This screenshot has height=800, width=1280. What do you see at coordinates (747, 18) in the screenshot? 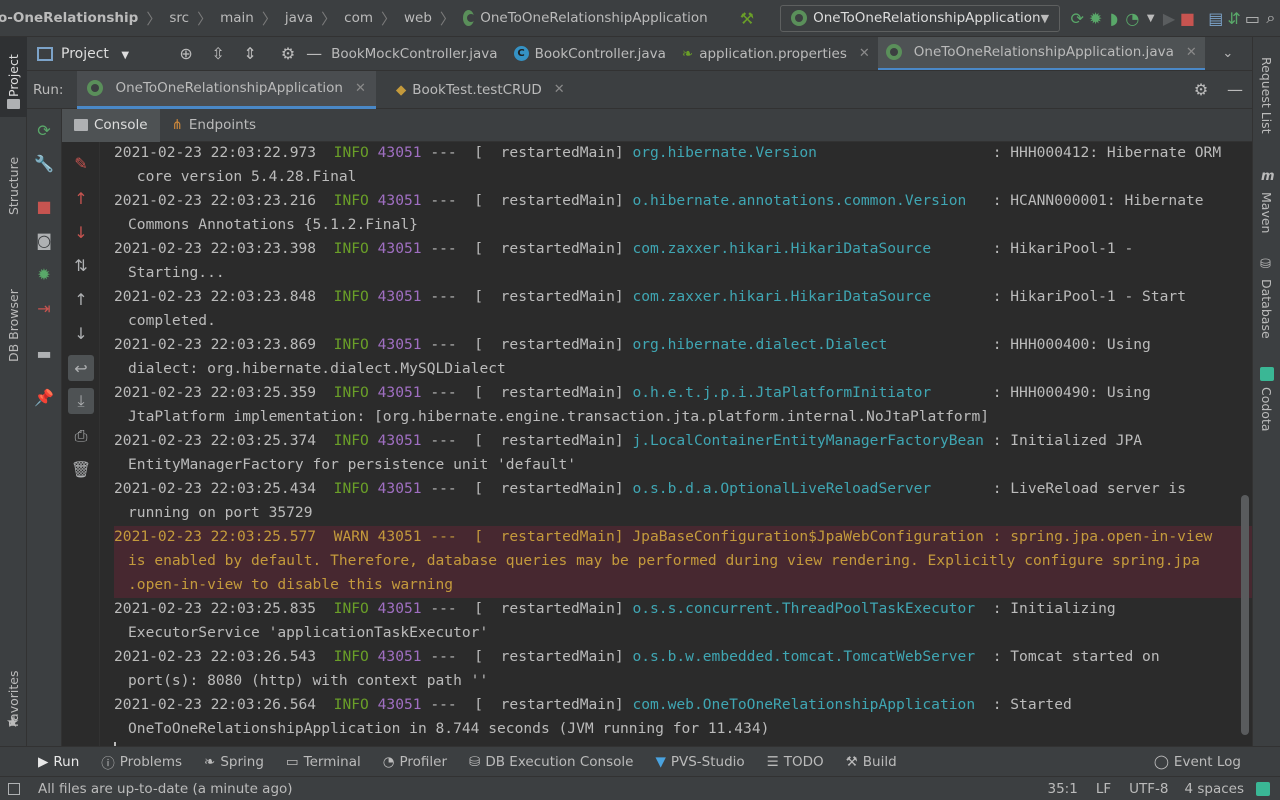
I see `build-hammer-icon: ⚒` at bounding box center [747, 18].